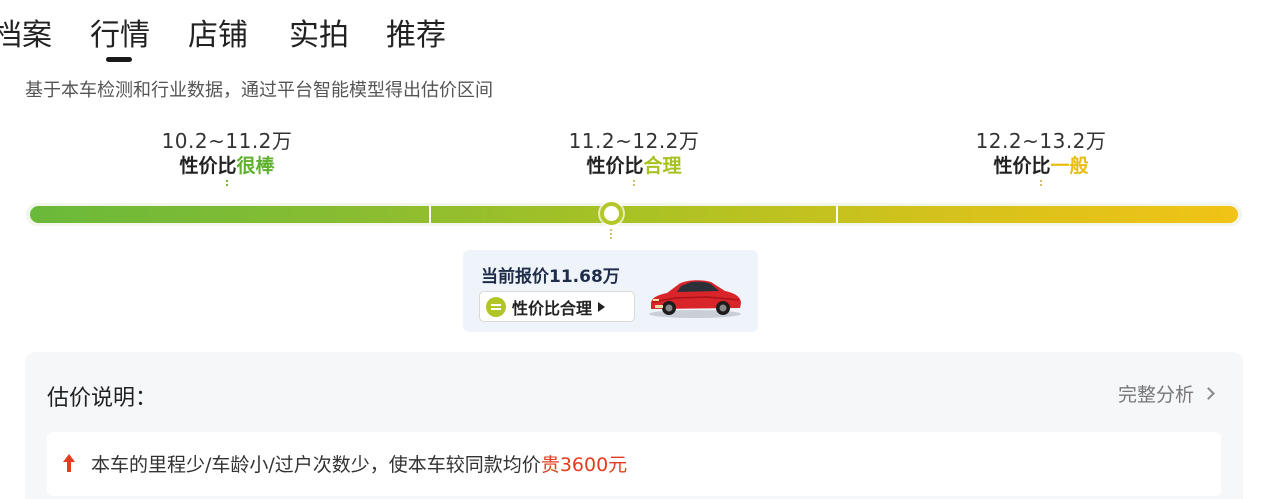 This screenshot has height=499, width=1268. I want to click on range-average: 12.2~13.2万 性价比一般, so click(1041, 158).